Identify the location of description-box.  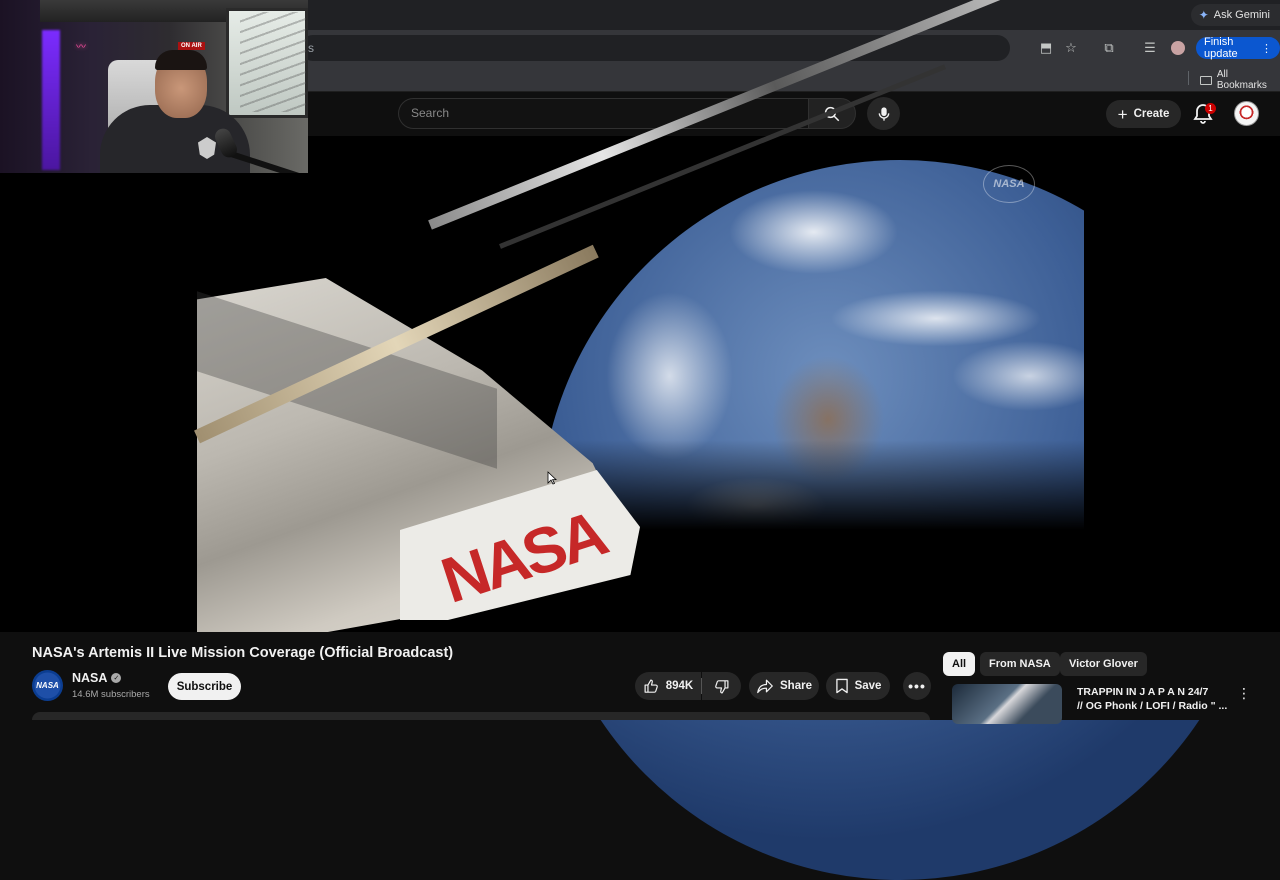
(481, 716).